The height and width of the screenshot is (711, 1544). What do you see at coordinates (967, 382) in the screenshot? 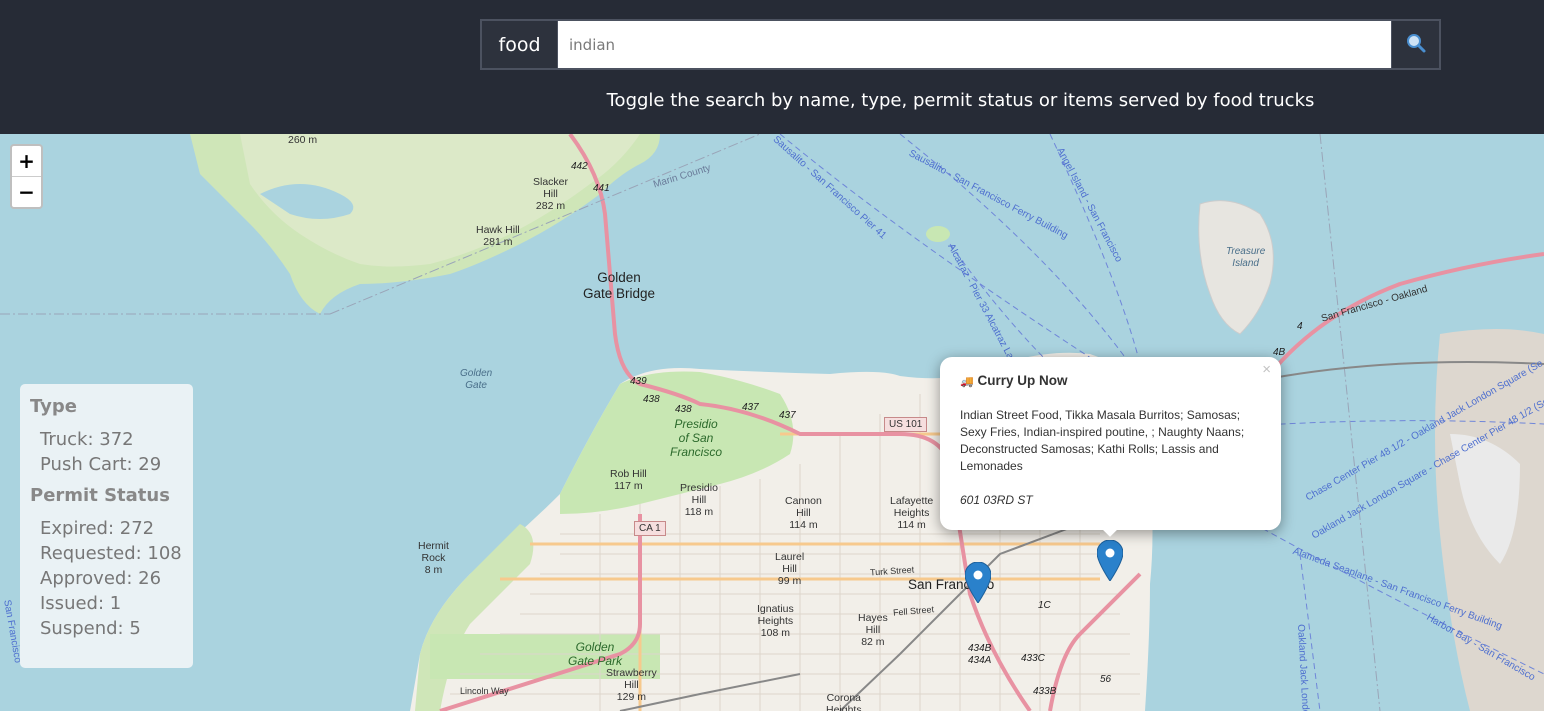
I see `truck-icon: 🚚` at bounding box center [967, 382].